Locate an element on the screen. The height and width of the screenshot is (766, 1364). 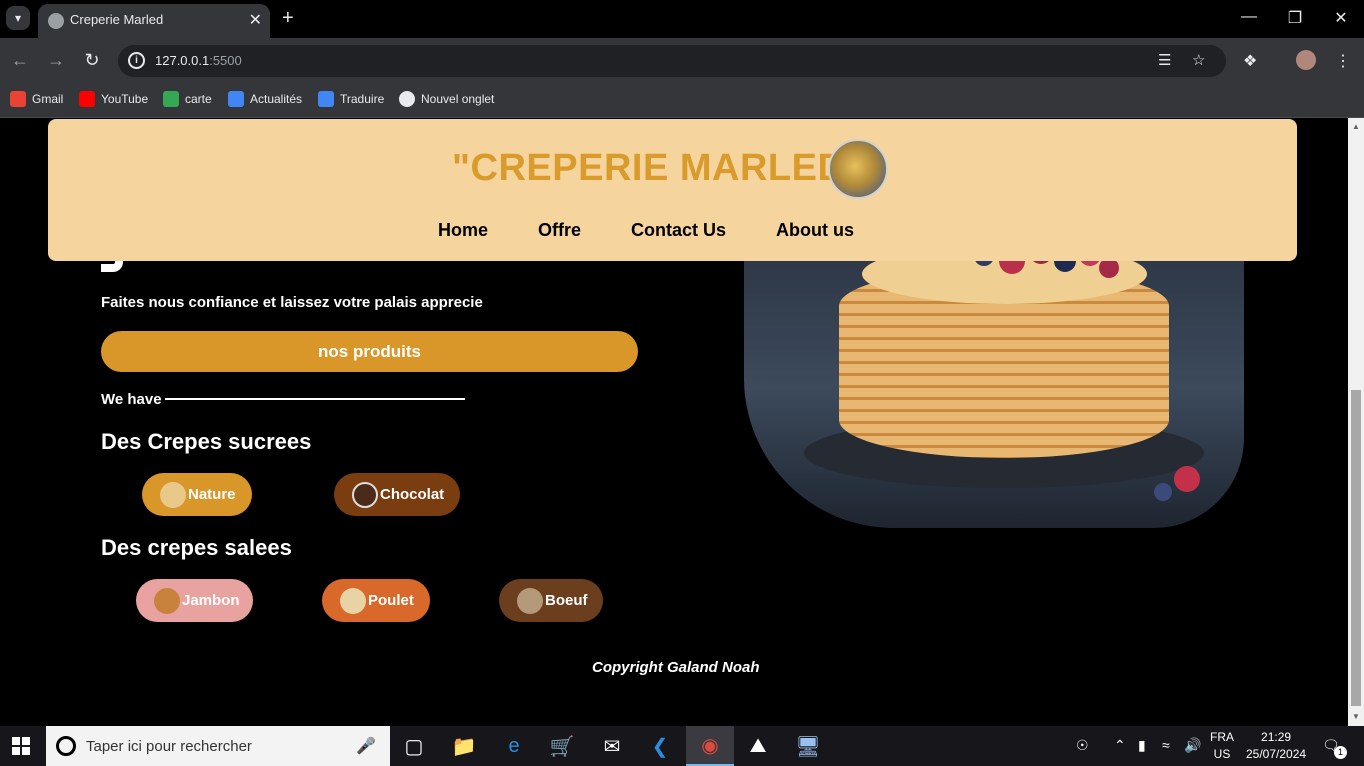
pill-label: Poulet is located at coordinates (391, 600).